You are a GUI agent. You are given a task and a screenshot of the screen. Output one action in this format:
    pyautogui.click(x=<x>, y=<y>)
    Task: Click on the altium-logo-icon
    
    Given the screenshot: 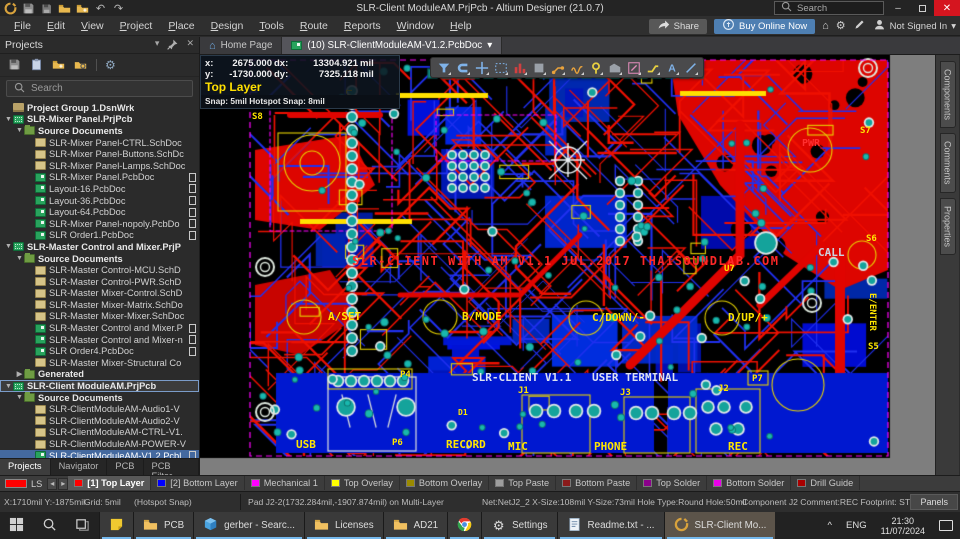 What is the action you would take?
    pyautogui.click(x=10, y=8)
    